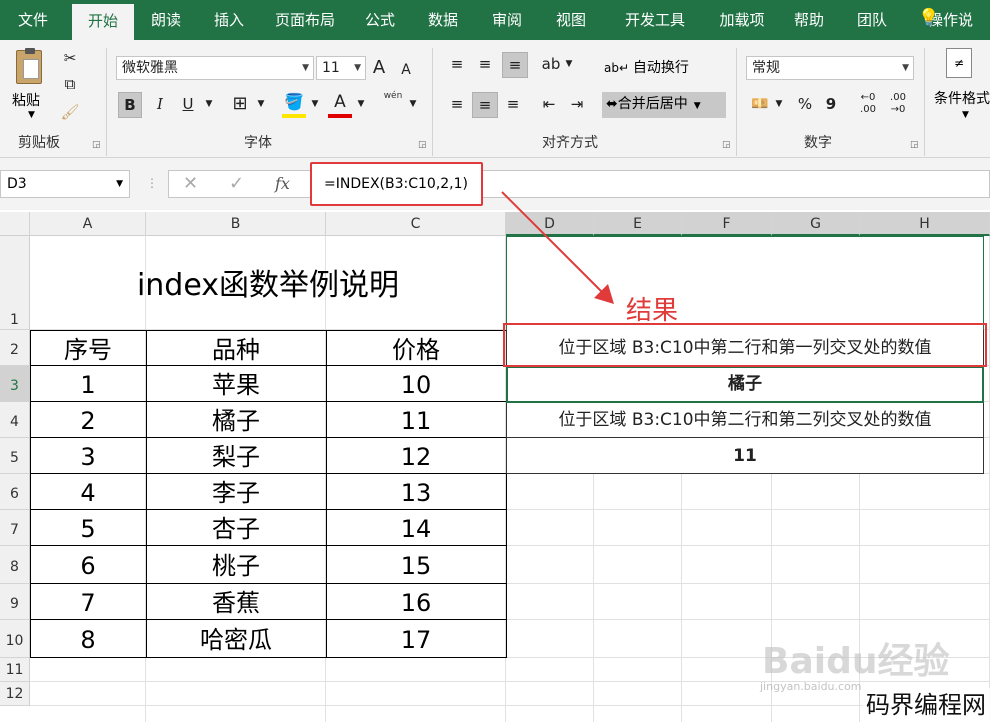 The height and width of the screenshot is (722, 990). Describe the element at coordinates (557, 247) in the screenshot. I see `arrow-icon` at that location.